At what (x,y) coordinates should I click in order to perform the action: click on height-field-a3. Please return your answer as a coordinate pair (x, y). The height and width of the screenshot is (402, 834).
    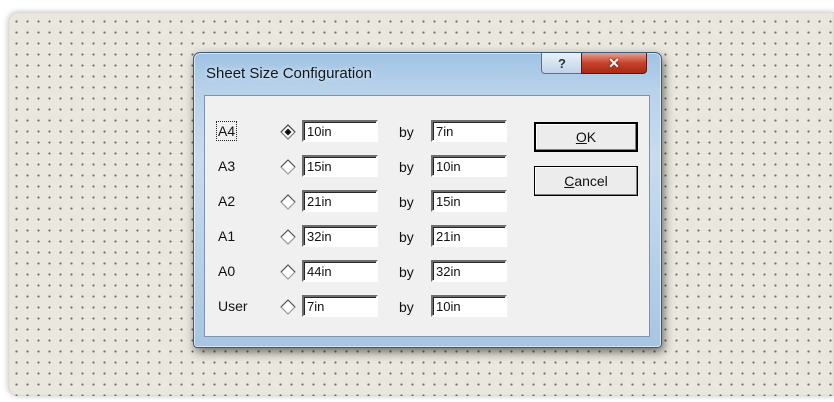
    Looking at the image, I should click on (469, 166).